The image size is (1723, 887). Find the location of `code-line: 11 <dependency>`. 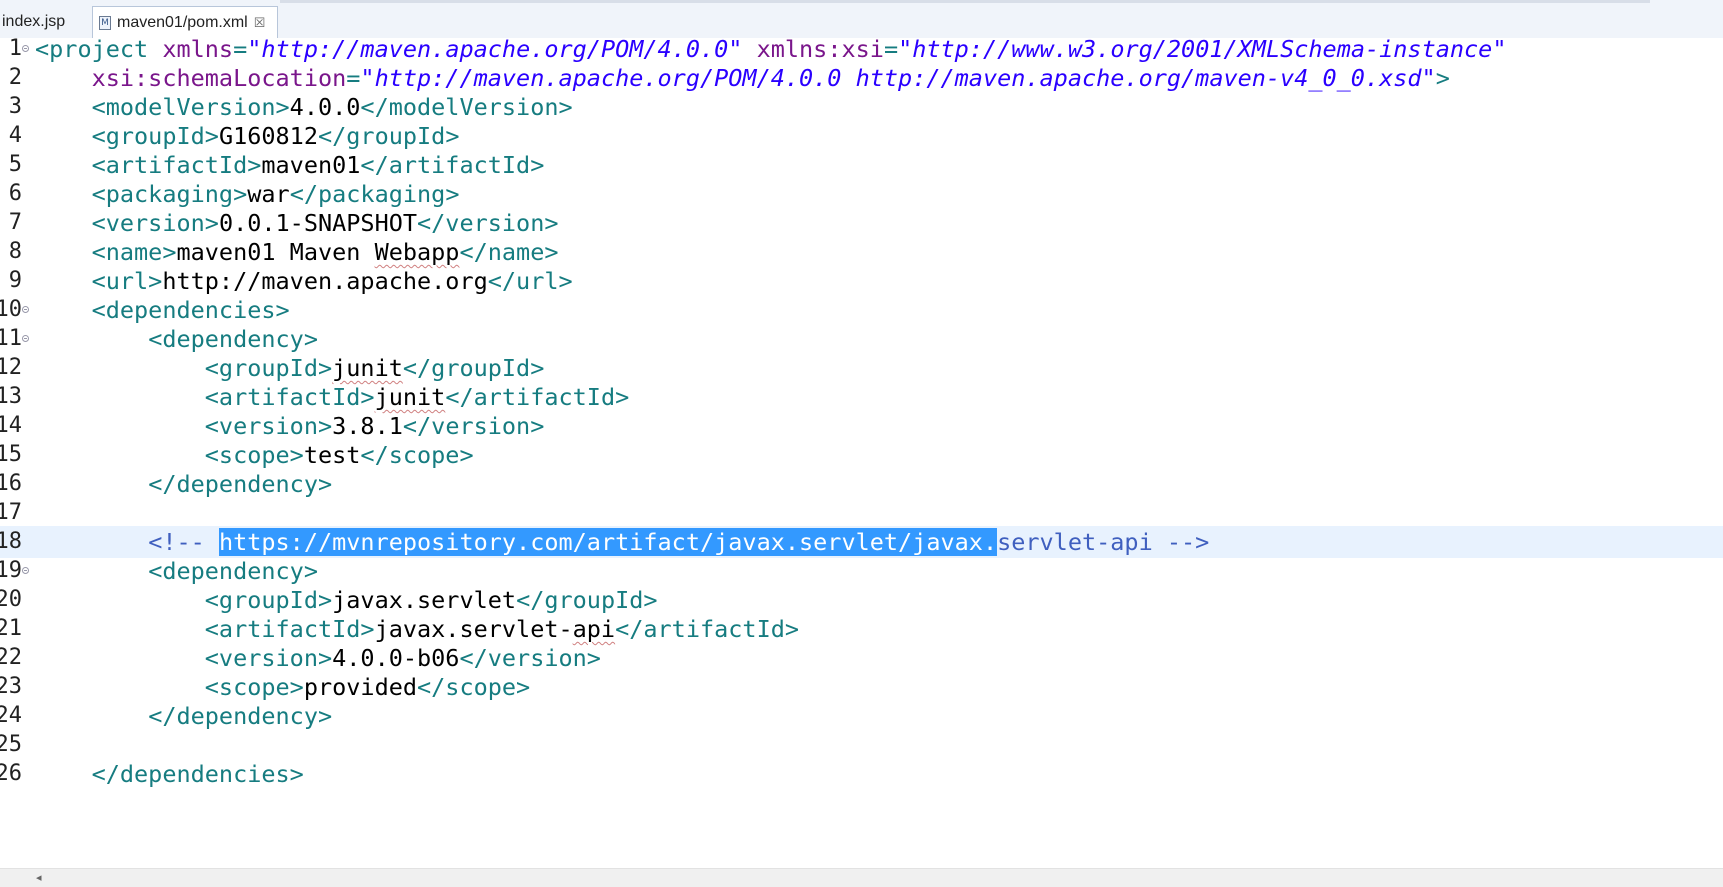

code-line: 11 <dependency> is located at coordinates (861, 339).